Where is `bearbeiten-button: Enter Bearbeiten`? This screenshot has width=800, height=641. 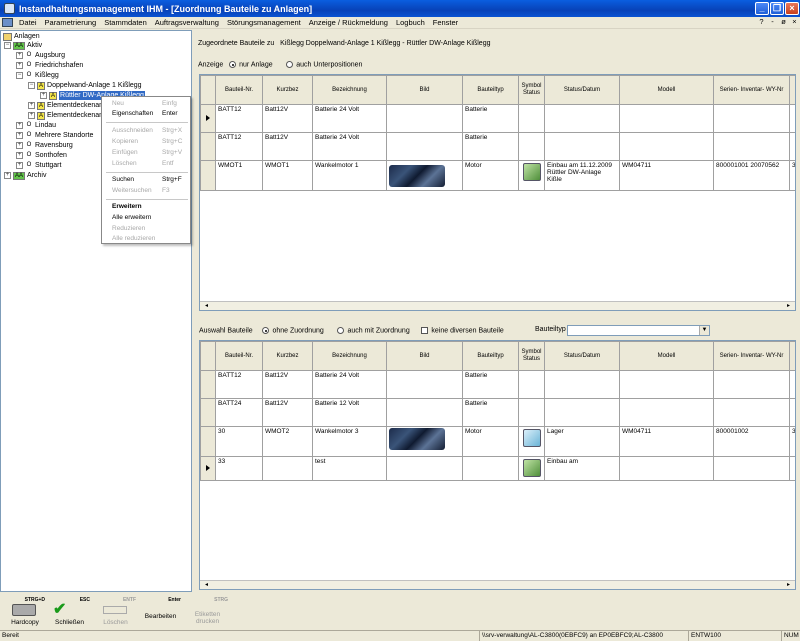 bearbeiten-button: Enter Bearbeiten is located at coordinates (160, 613).